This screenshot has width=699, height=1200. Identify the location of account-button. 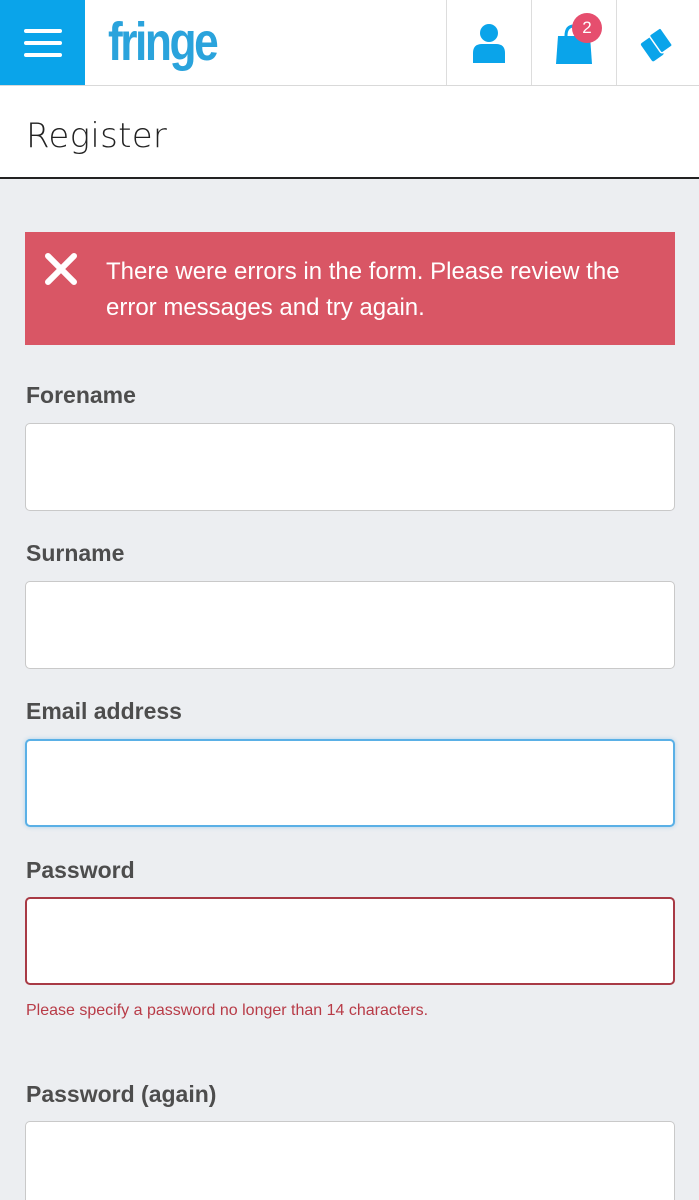
(488, 42).